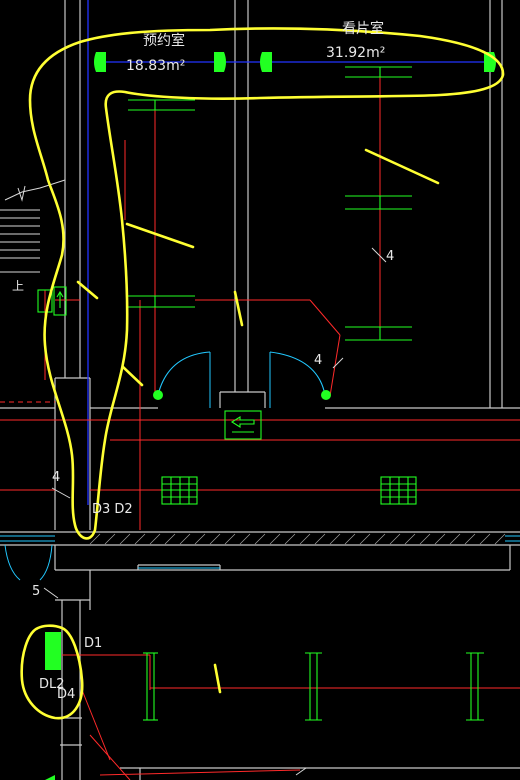  I want to click on room-area-reception: 18.83m², so click(156, 66).